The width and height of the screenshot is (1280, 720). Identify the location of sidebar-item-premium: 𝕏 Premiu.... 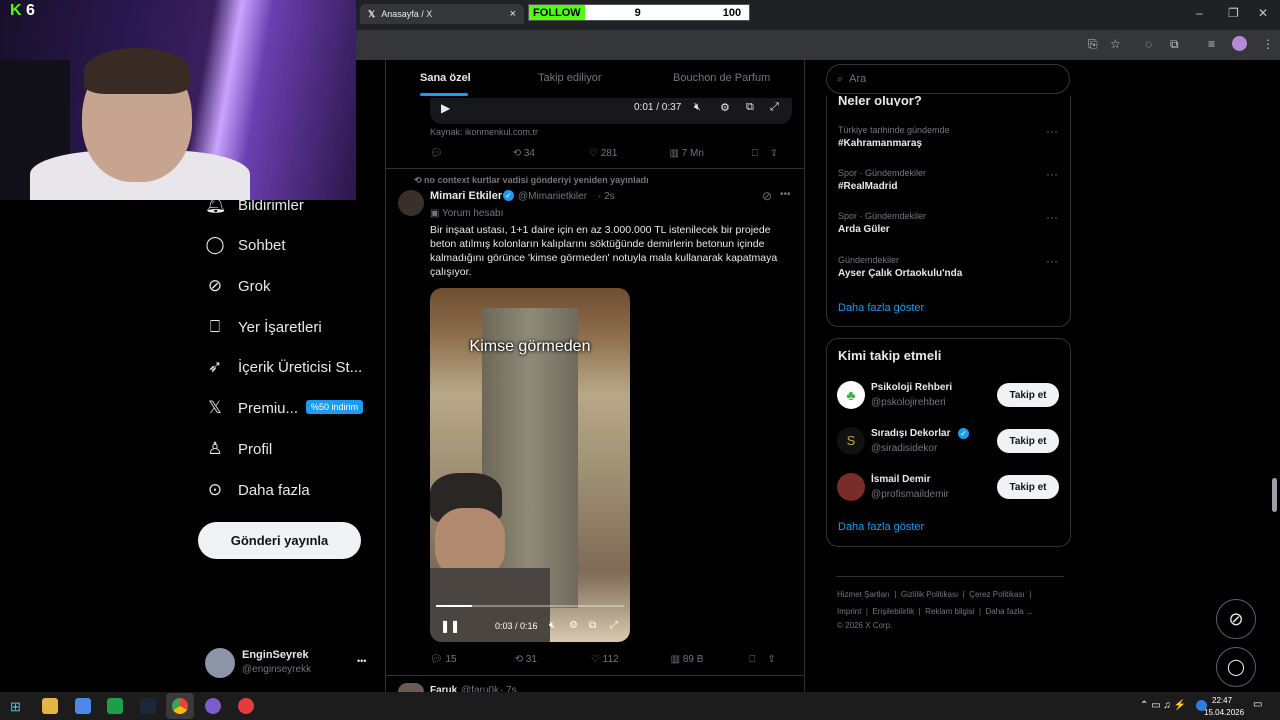
(251, 408).